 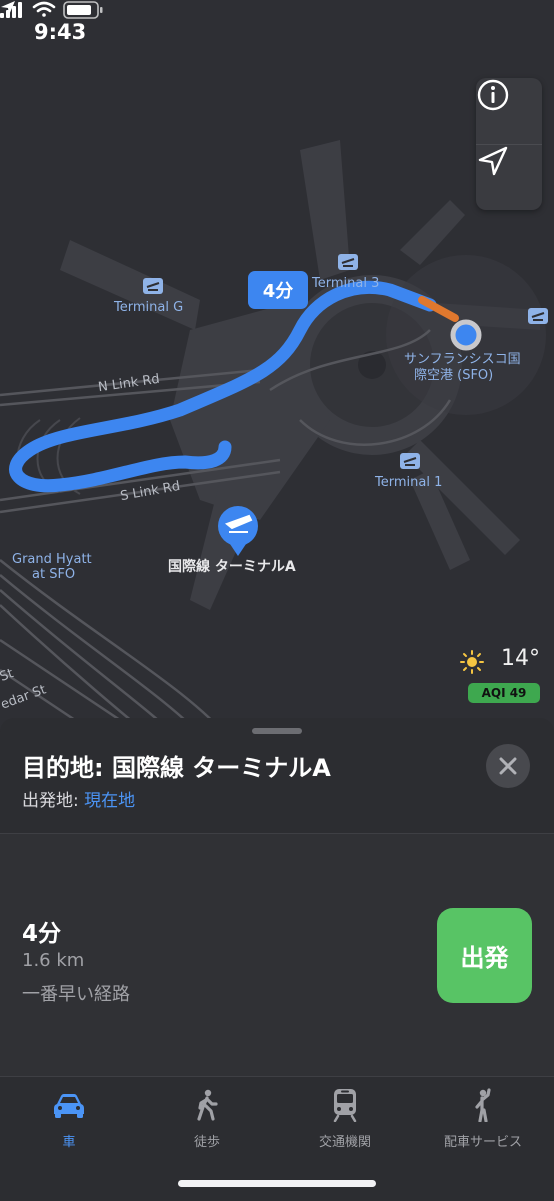 What do you see at coordinates (109, 801) in the screenshot?
I see `origin-value-link: 現在地` at bounding box center [109, 801].